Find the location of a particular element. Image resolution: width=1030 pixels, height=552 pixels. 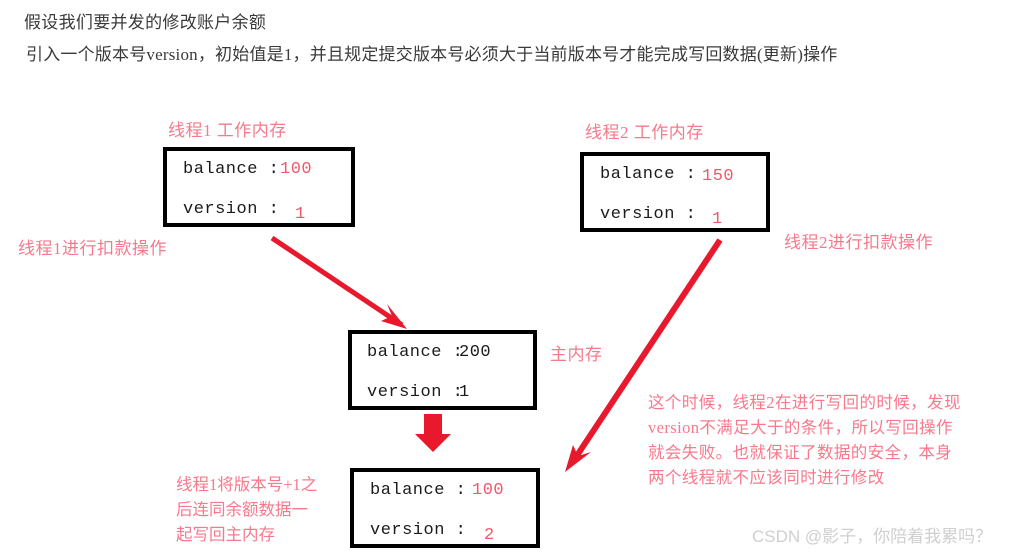

main-balance-key: balance : is located at coordinates (415, 352).